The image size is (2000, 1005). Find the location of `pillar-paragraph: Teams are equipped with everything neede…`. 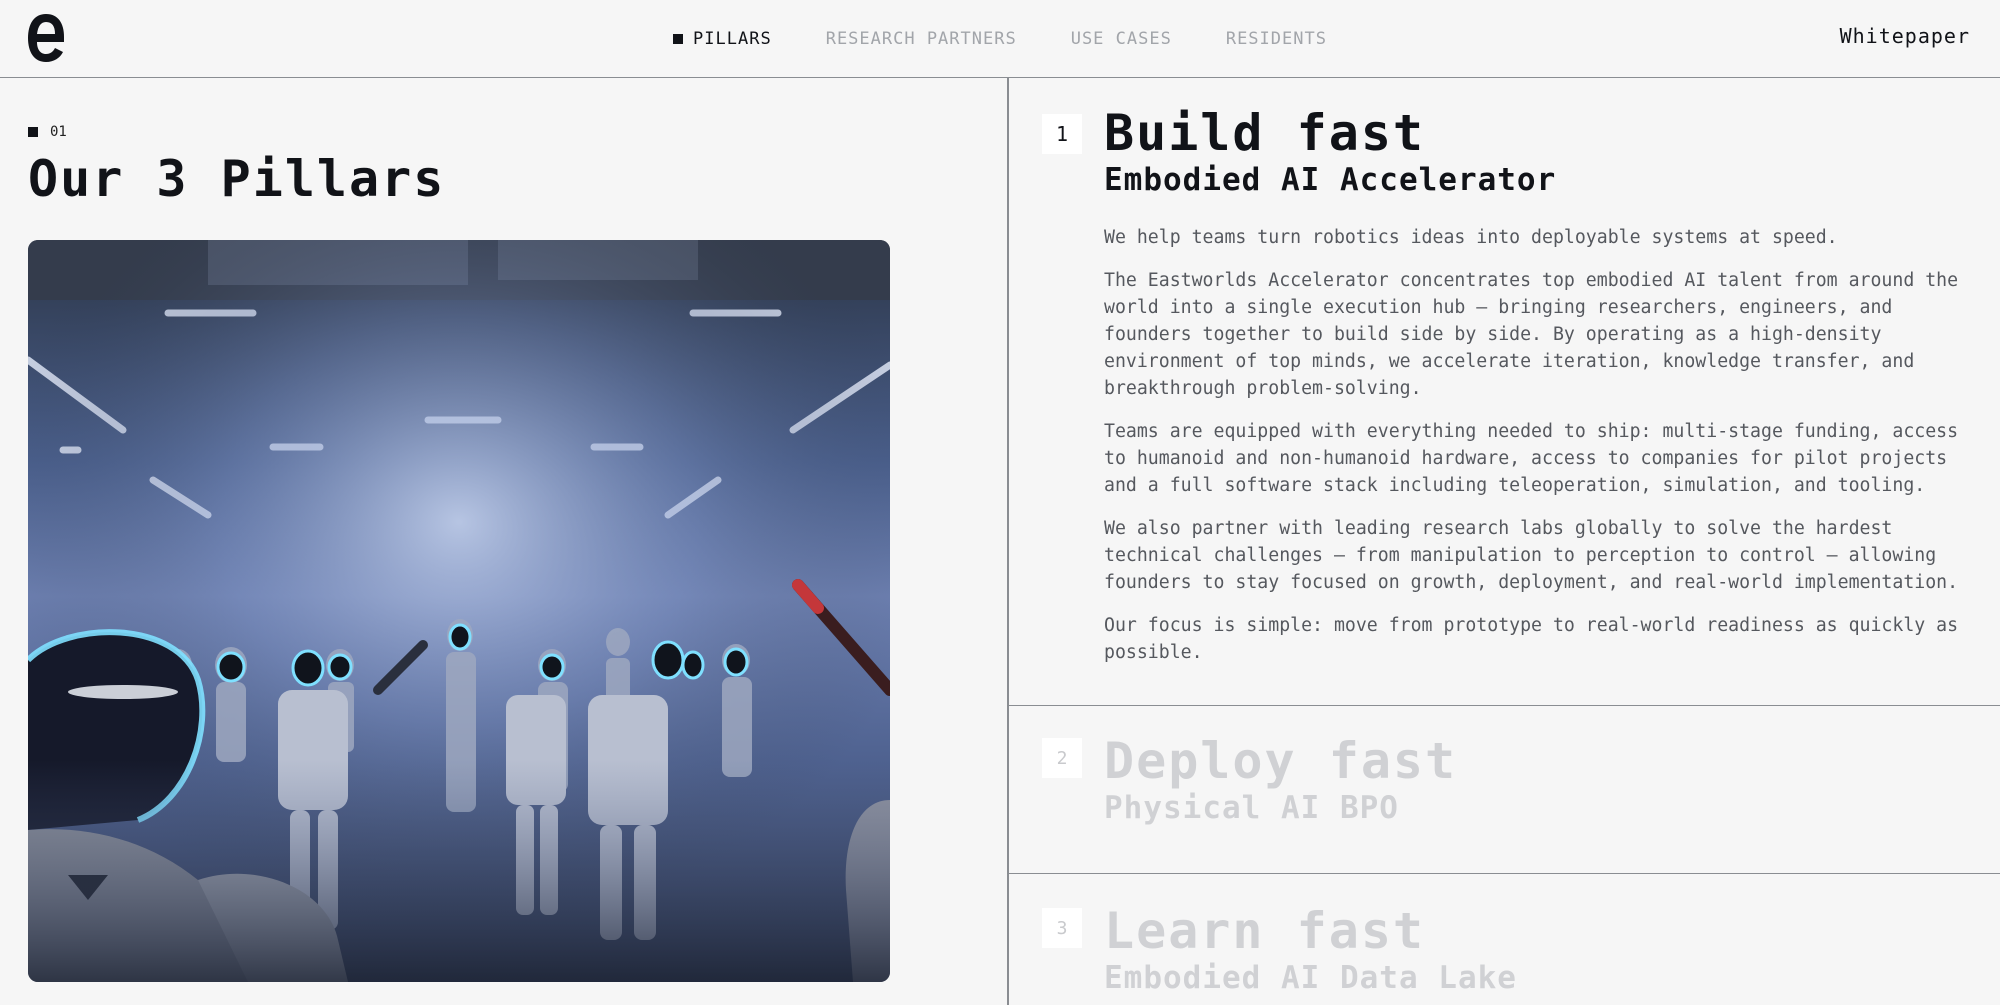

pillar-paragraph: Teams are equipped with everything neede… is located at coordinates (1531, 458).